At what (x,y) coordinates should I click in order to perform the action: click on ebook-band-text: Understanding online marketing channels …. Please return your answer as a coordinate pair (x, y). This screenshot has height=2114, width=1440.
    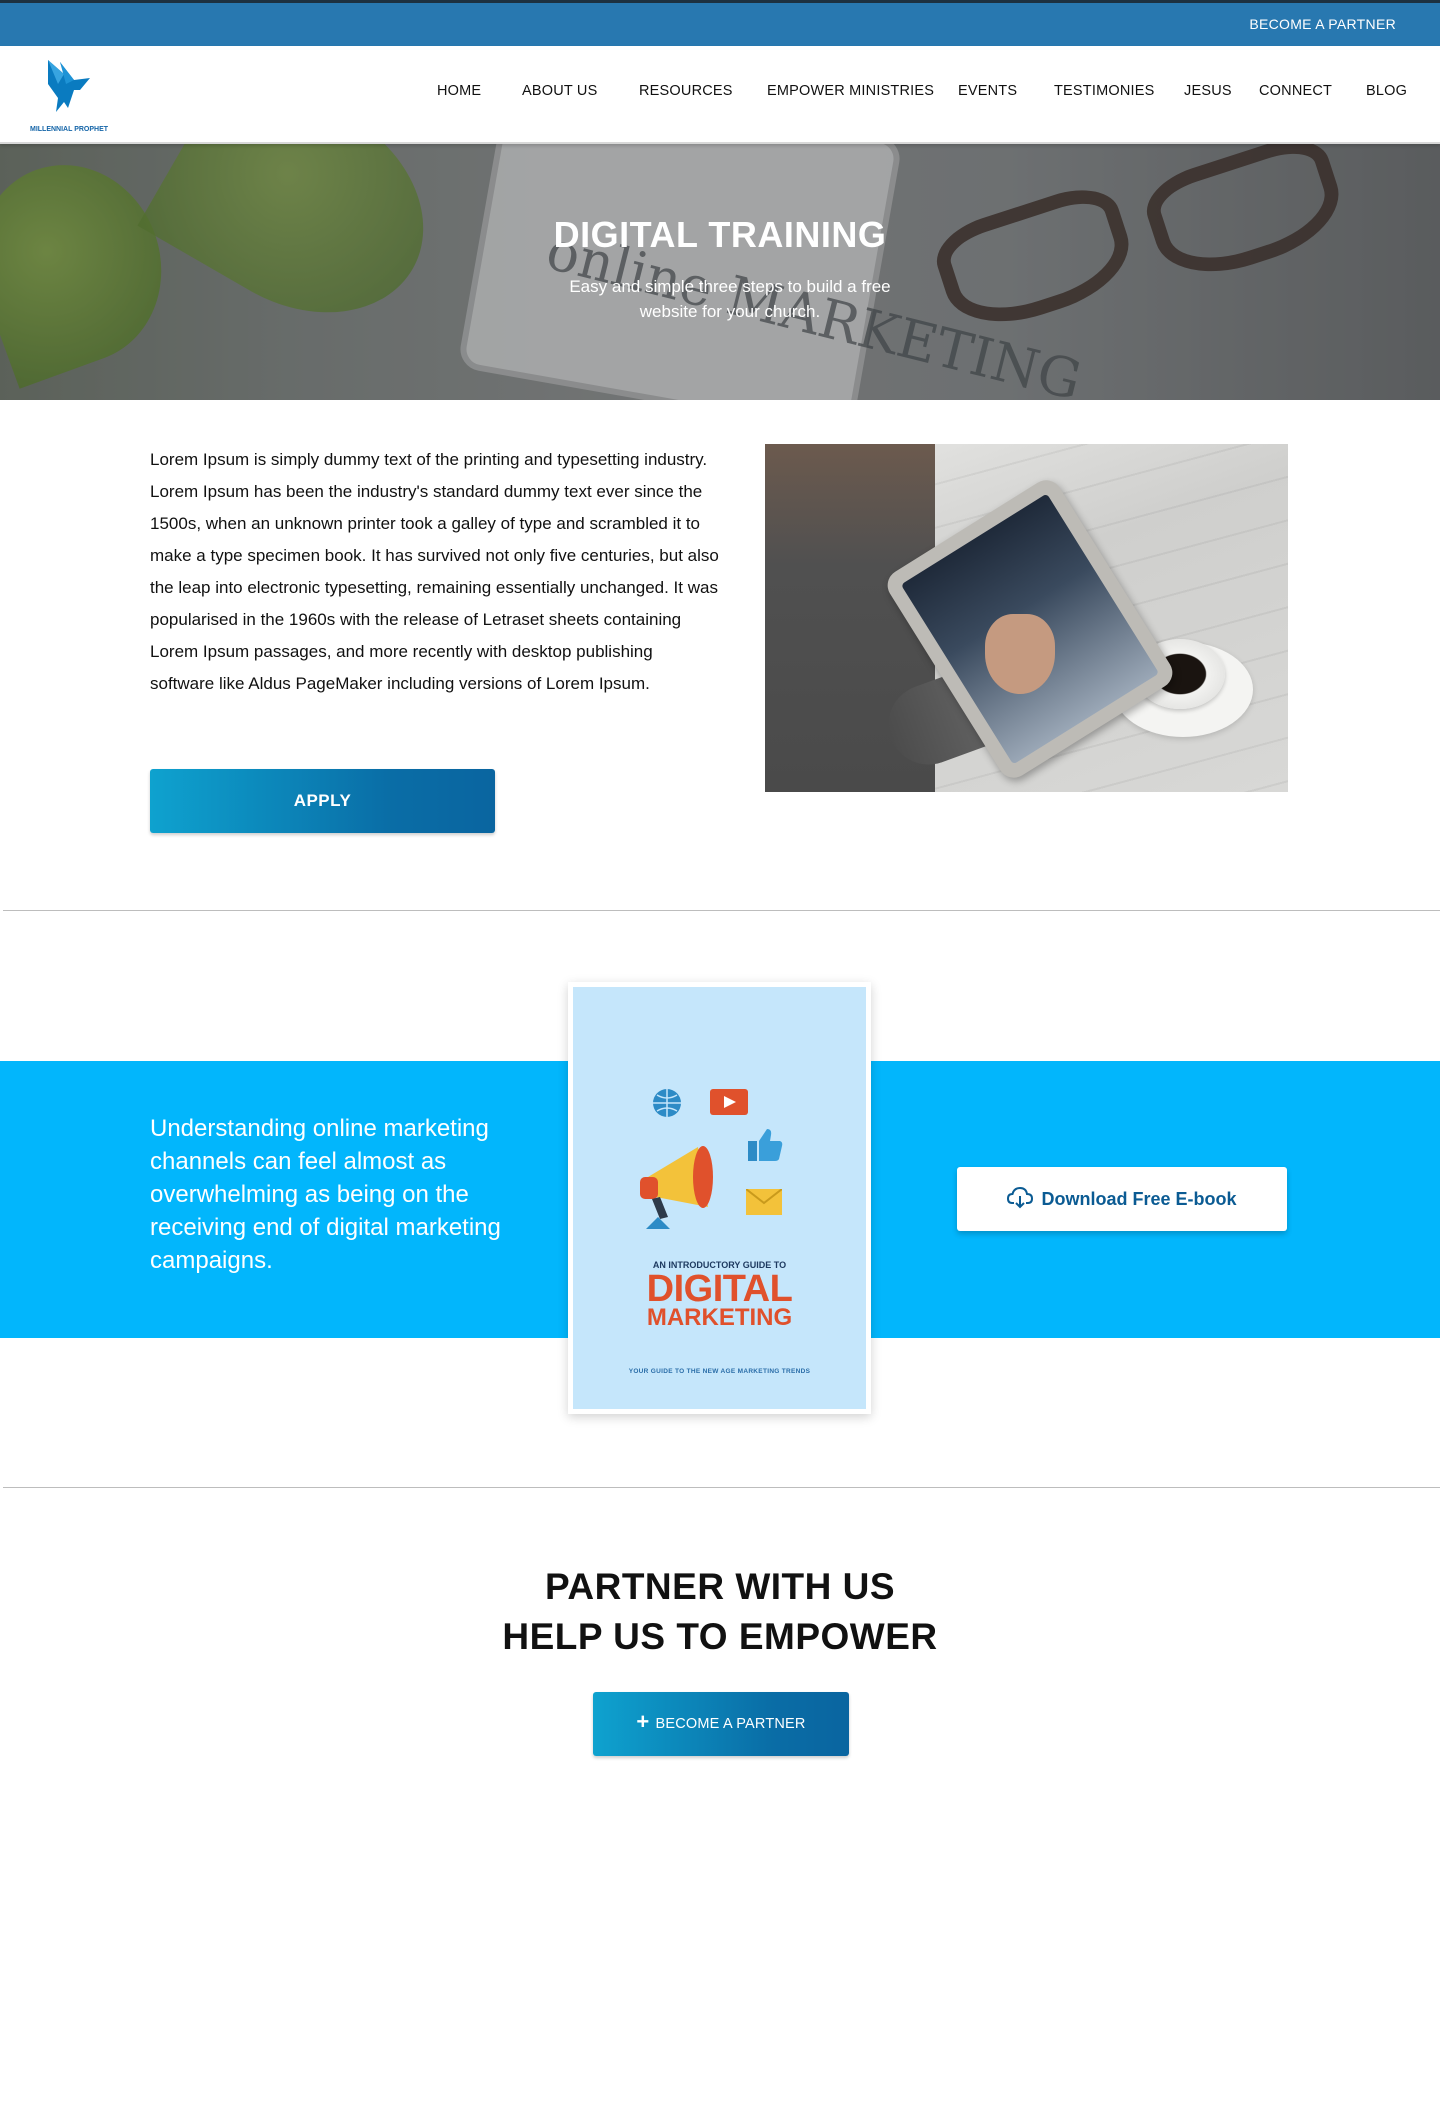
    Looking at the image, I should click on (325, 1194).